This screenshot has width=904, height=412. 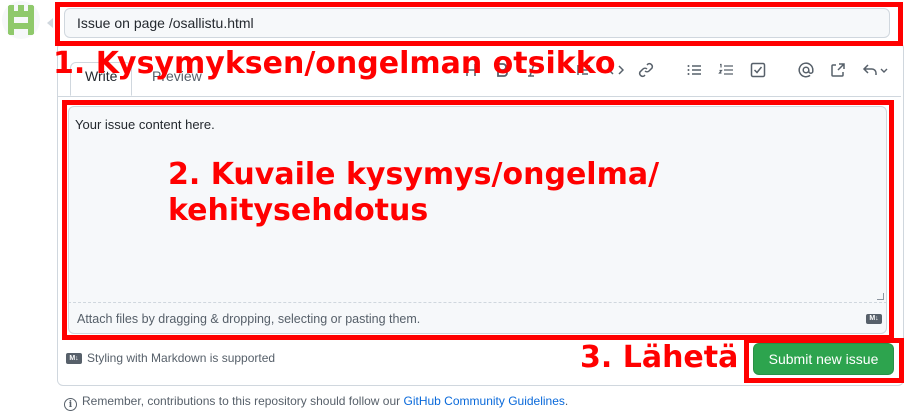 I want to click on annotation-title: 1. Kysymyksen/ongelman otsikko, so click(x=334, y=63).